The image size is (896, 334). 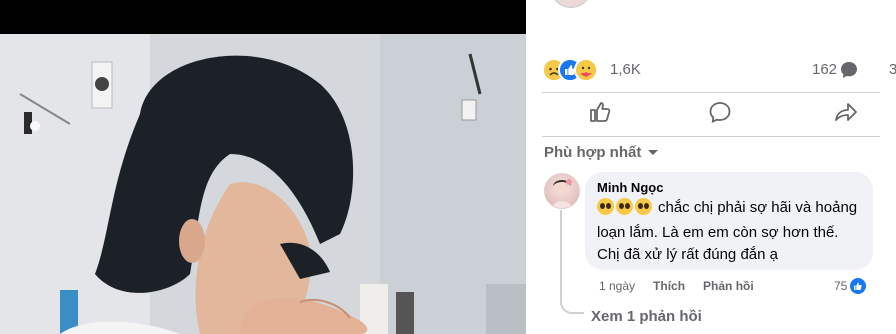 I want to click on comment-time: 1 ngày, so click(x=617, y=286).